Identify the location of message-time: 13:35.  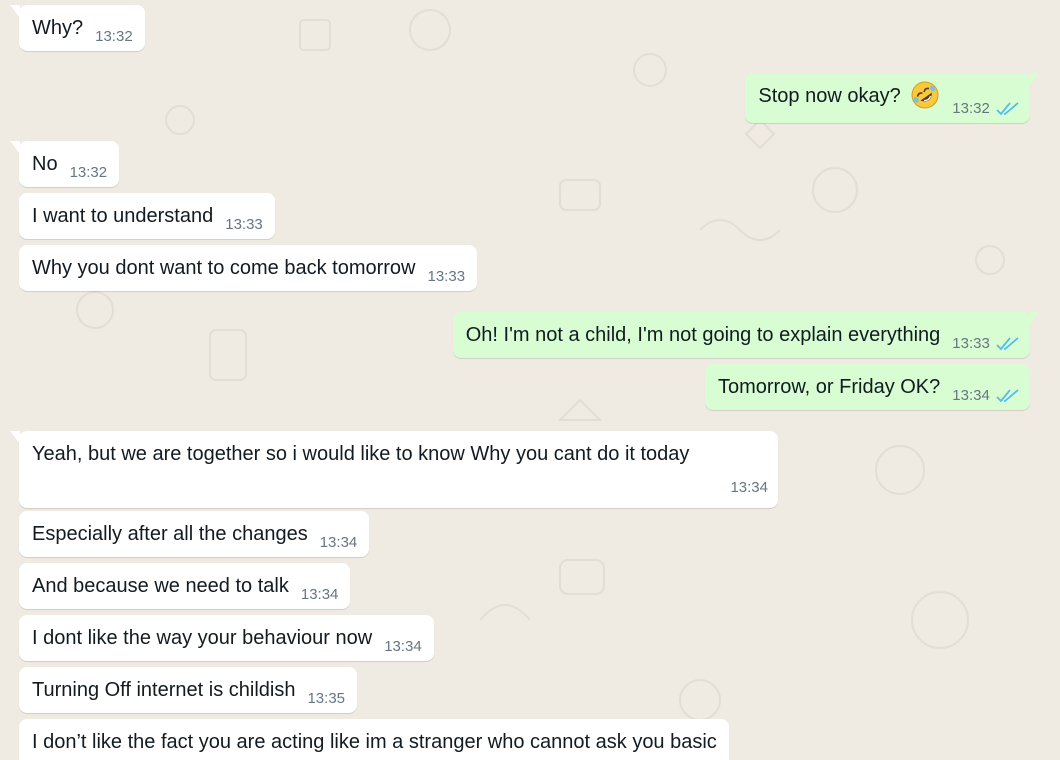
(326, 698).